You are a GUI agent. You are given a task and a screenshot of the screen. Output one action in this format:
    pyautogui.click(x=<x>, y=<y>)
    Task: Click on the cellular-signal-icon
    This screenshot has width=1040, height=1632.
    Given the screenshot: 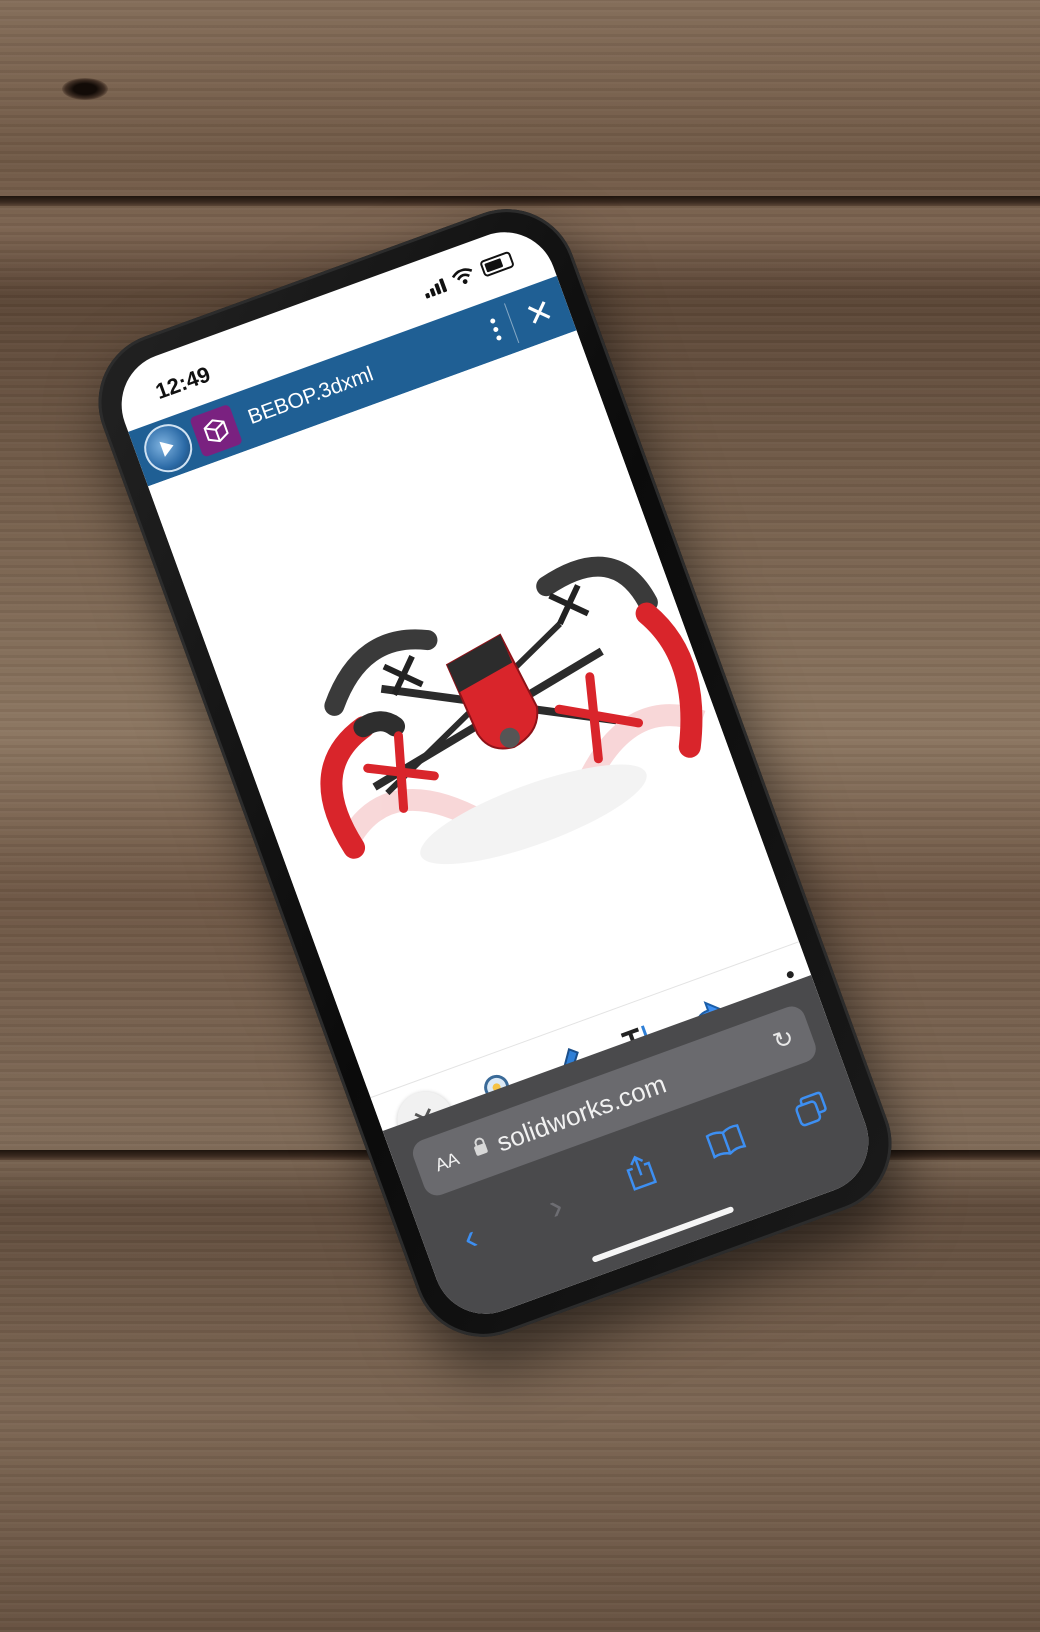 What is the action you would take?
    pyautogui.click(x=434, y=287)
    